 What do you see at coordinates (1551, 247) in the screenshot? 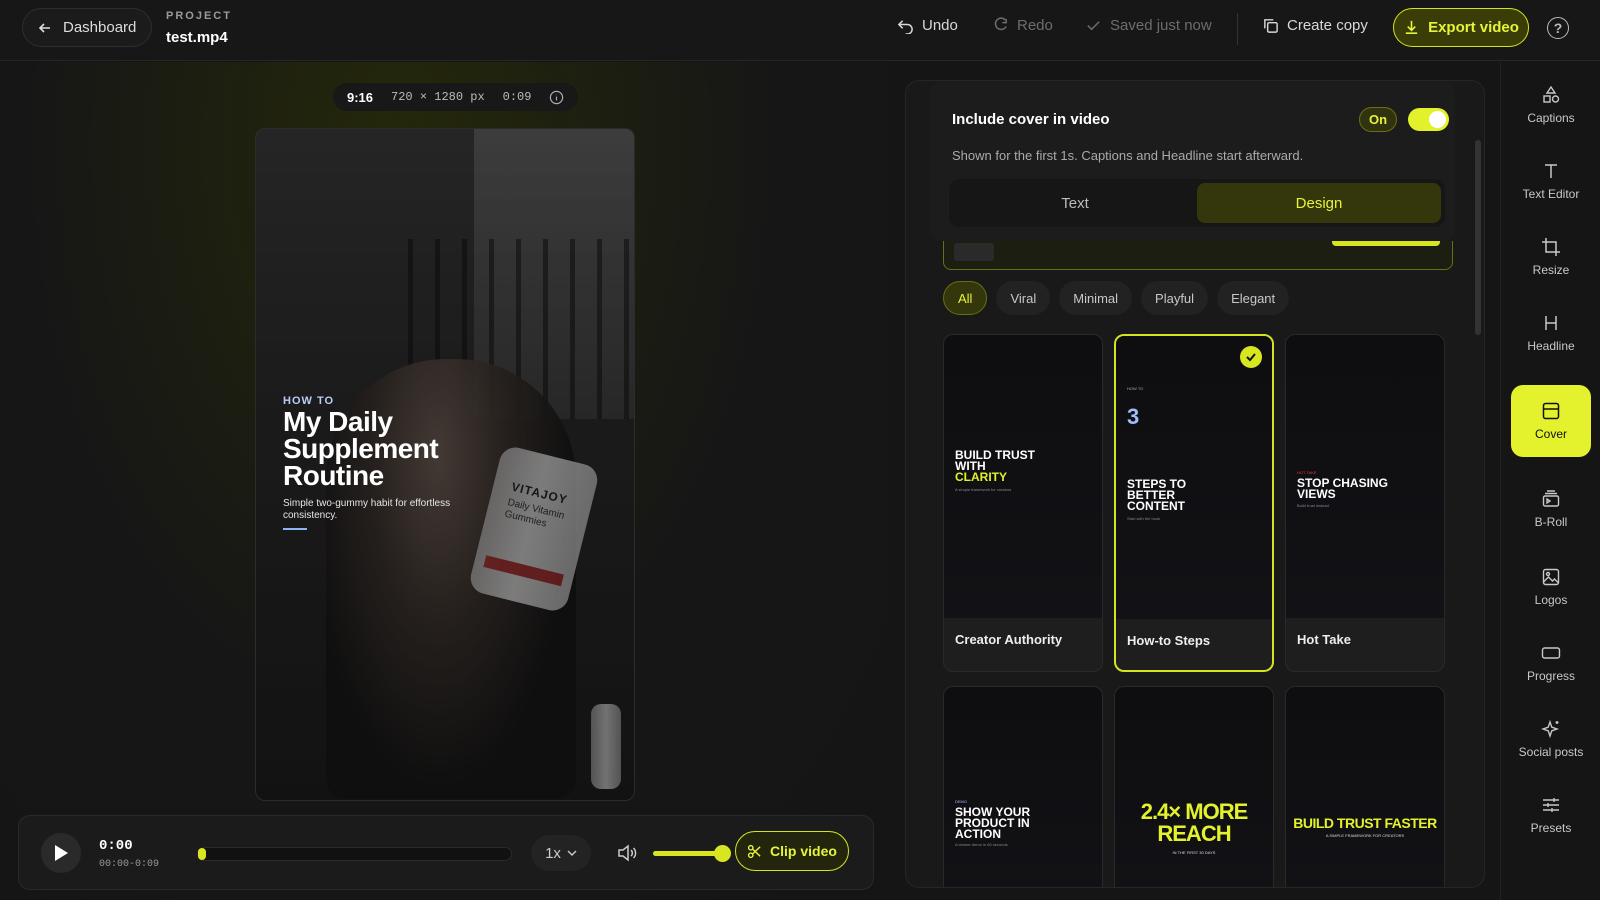
I see `crop-icon` at bounding box center [1551, 247].